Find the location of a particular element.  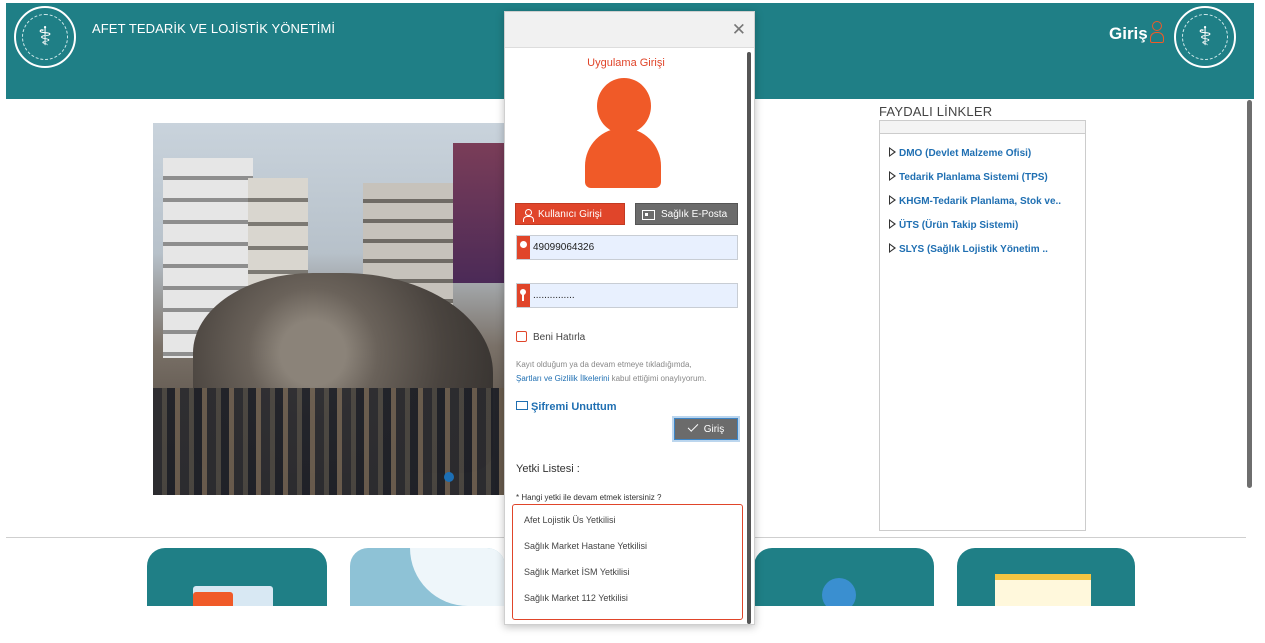

health-email-tab-label: Sağlık E-Posta is located at coordinates (694, 214).